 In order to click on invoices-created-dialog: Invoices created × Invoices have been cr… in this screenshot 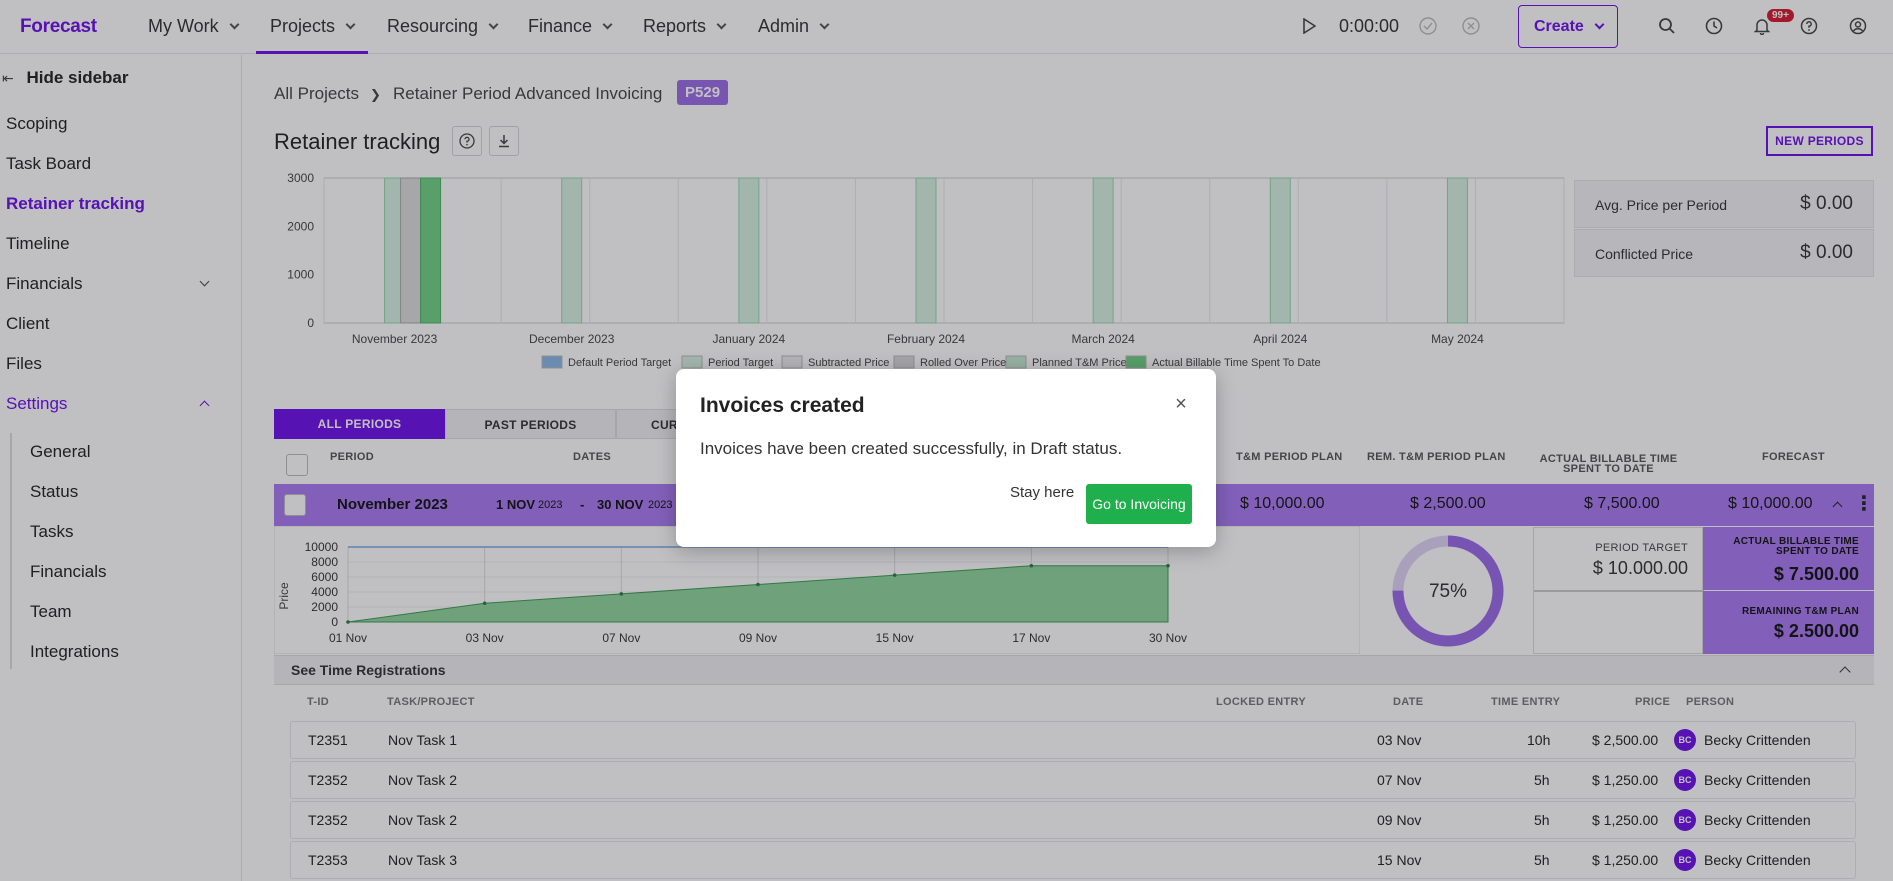, I will do `click(946, 458)`.